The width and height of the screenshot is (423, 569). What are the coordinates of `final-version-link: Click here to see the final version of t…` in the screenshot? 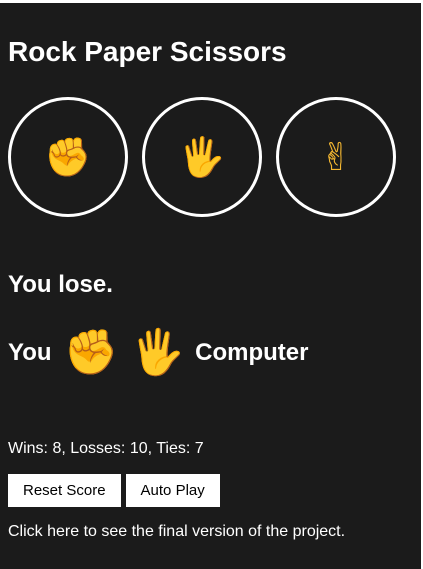 It's located at (176, 532).